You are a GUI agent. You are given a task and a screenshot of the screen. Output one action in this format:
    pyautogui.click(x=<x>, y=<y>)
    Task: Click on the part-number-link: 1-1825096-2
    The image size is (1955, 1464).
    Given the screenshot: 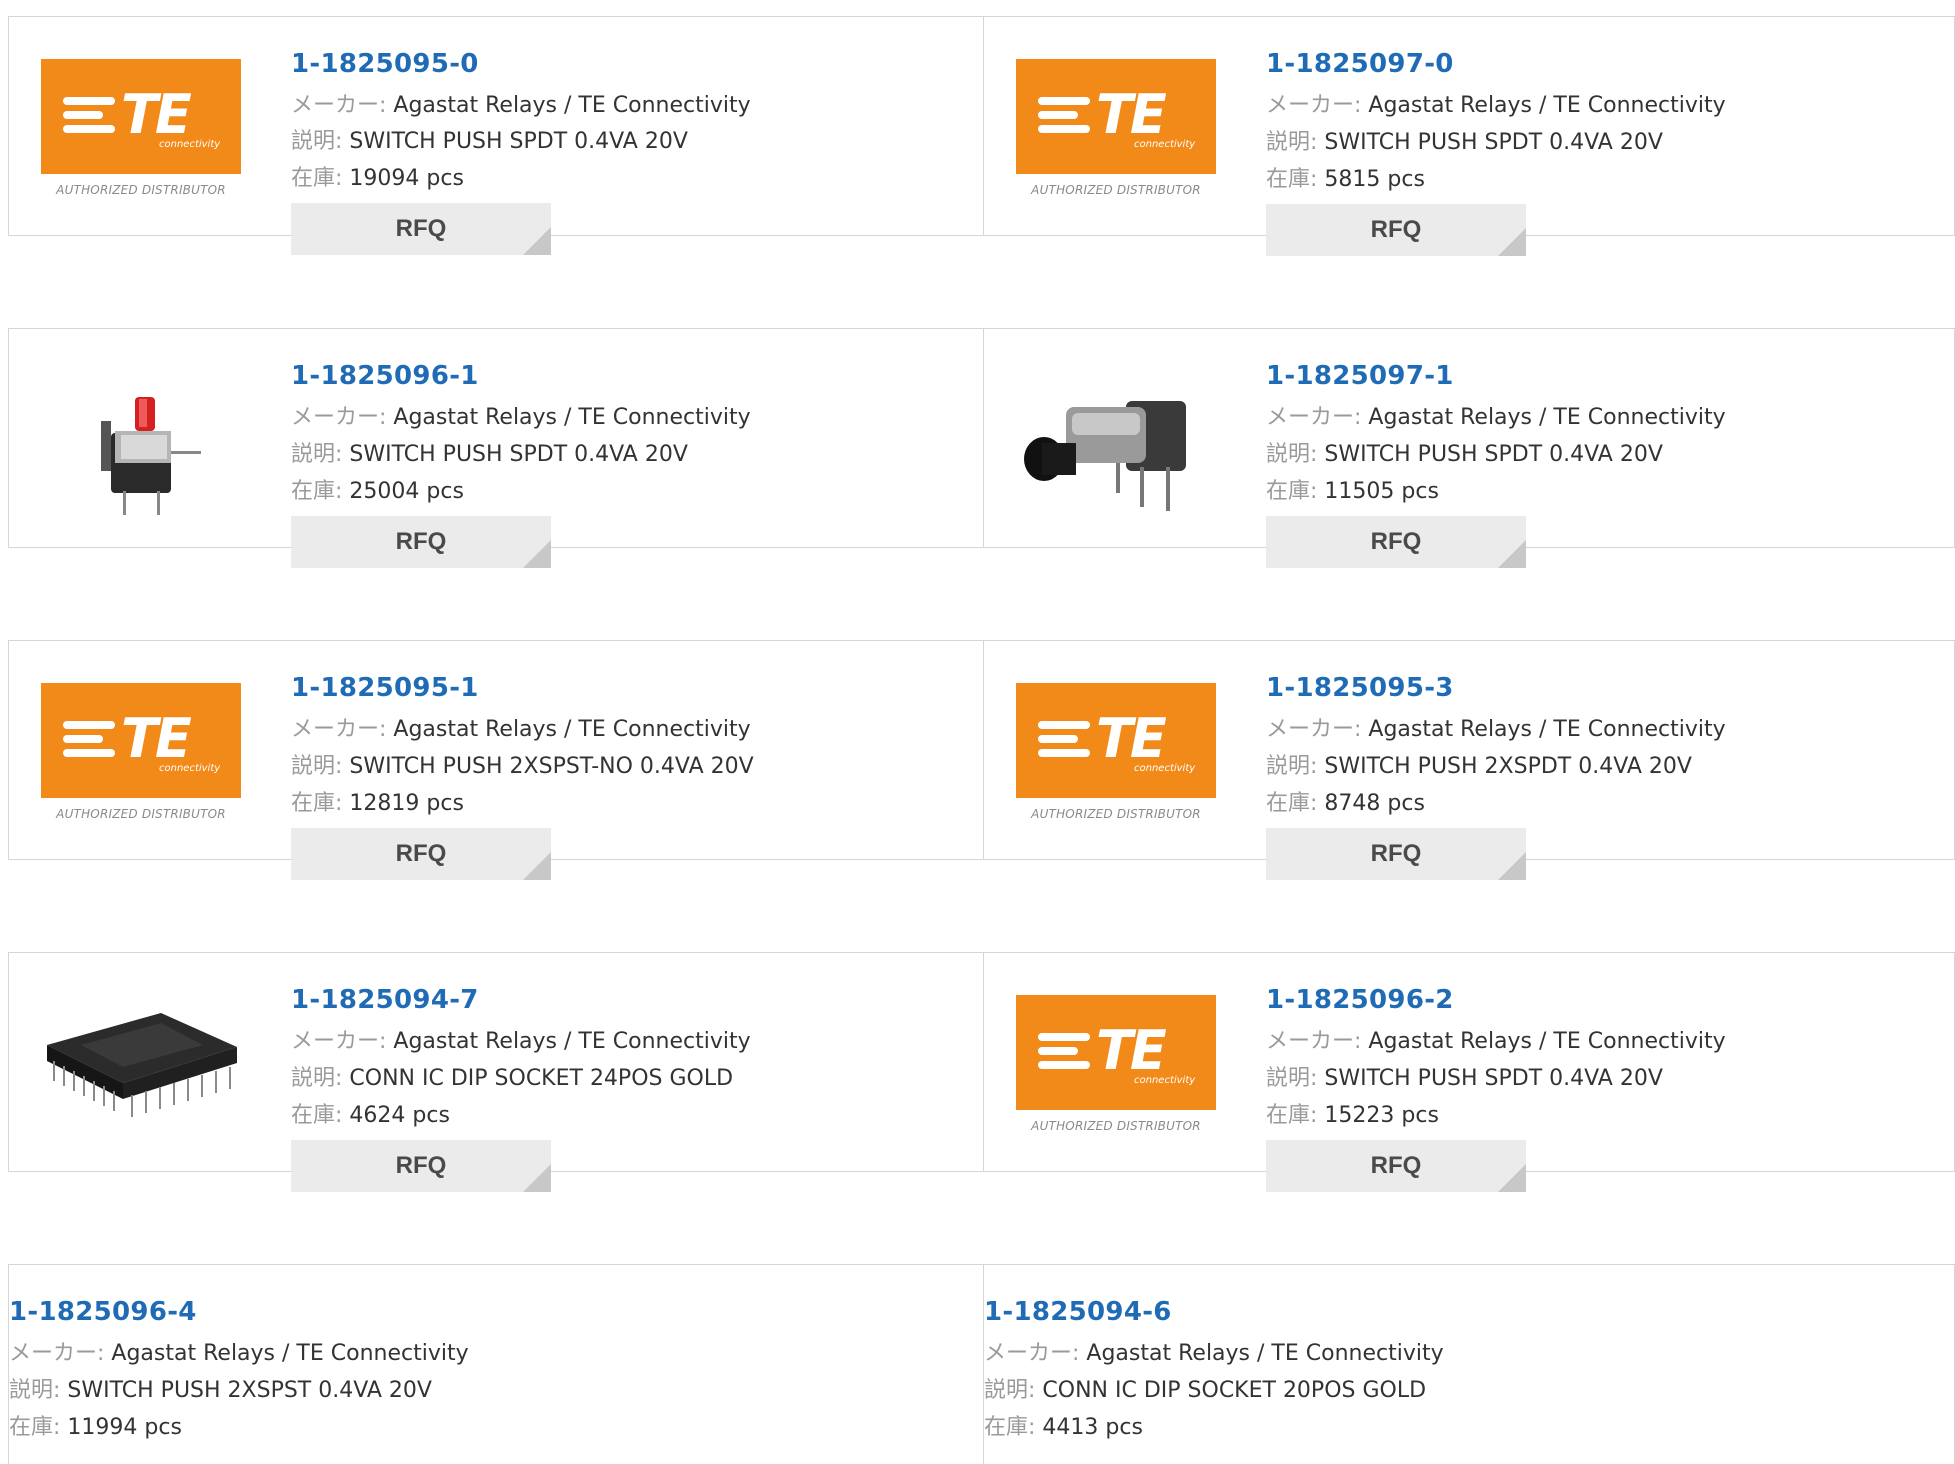 What is the action you would take?
    pyautogui.click(x=1496, y=1000)
    